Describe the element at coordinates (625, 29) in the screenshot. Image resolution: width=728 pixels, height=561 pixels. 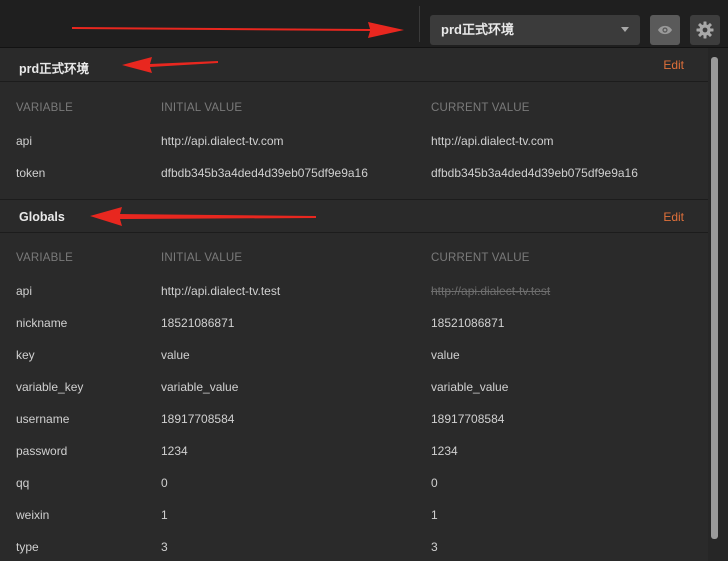
I see `chevron-down-icon` at that location.